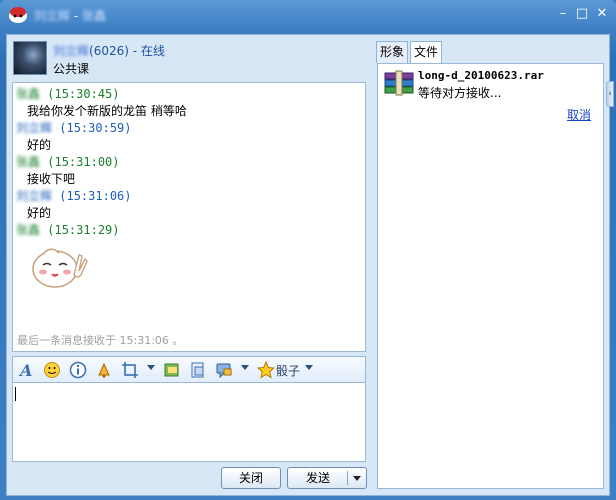 This screenshot has width=616, height=500. I want to click on send-split-divider, so click(347, 478).